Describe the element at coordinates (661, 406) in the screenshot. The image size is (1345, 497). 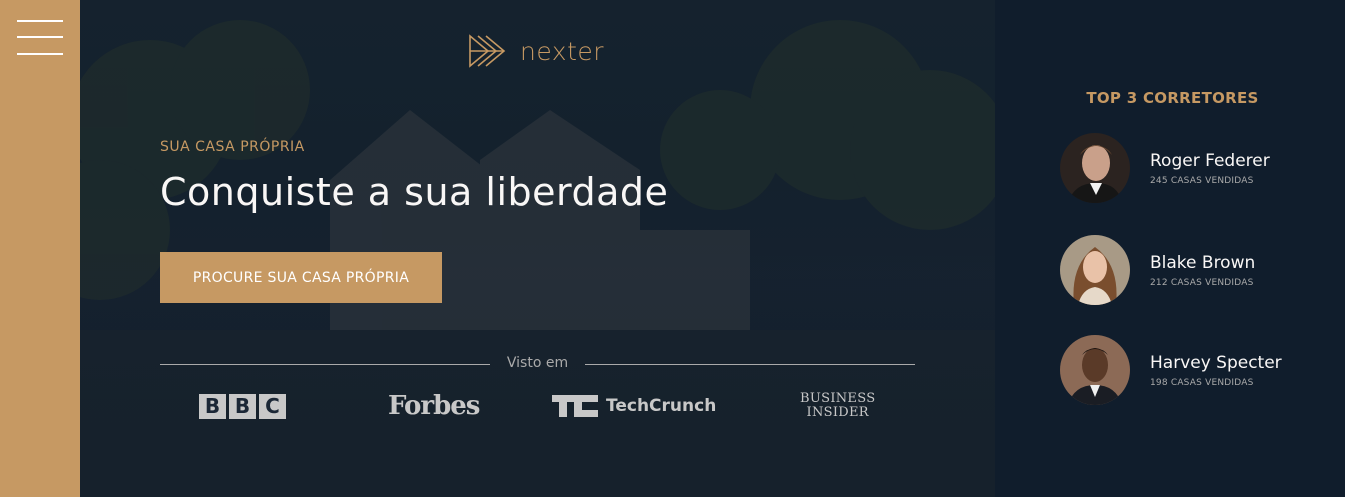
I see `techcrunch-text: TechCrunch` at that location.